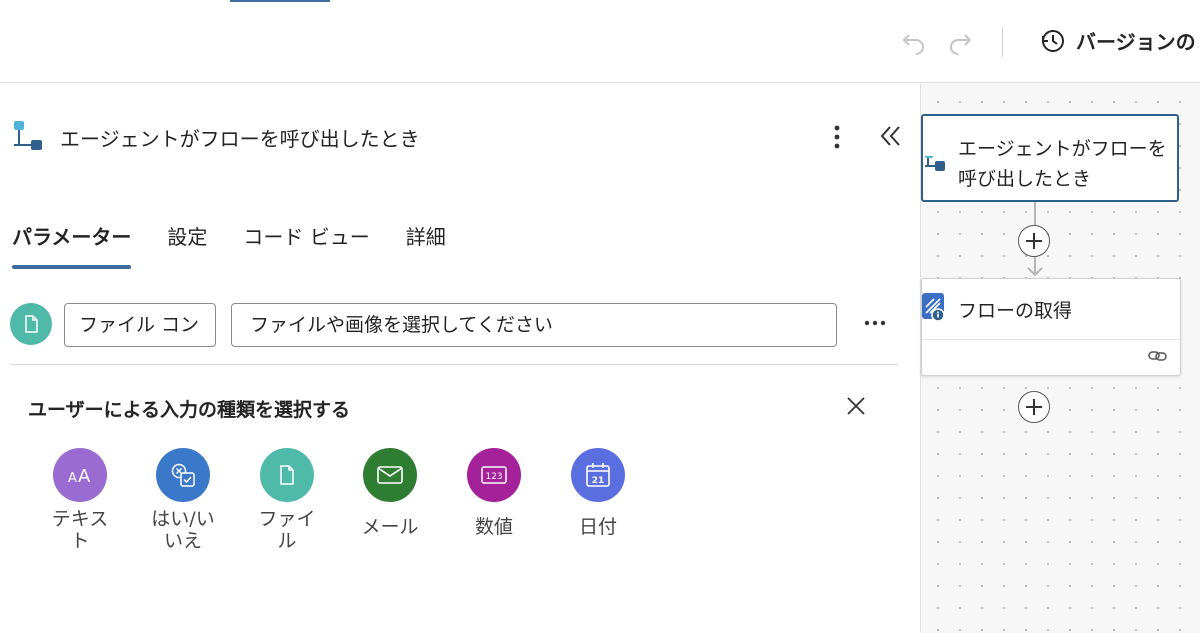  I want to click on input-type-number: 123 数値, so click(494, 493).